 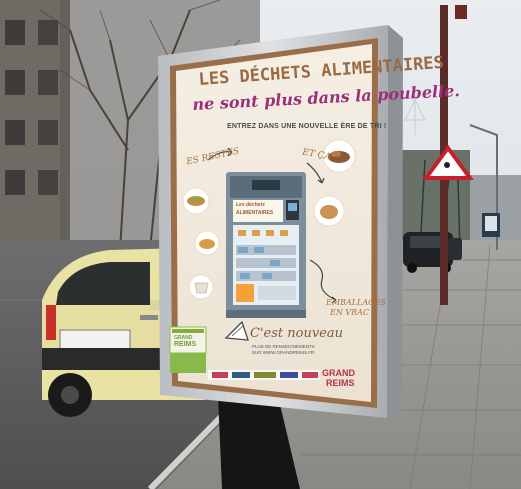 What do you see at coordinates (340, 383) in the screenshot?
I see `reims-logo: REIMS` at bounding box center [340, 383].